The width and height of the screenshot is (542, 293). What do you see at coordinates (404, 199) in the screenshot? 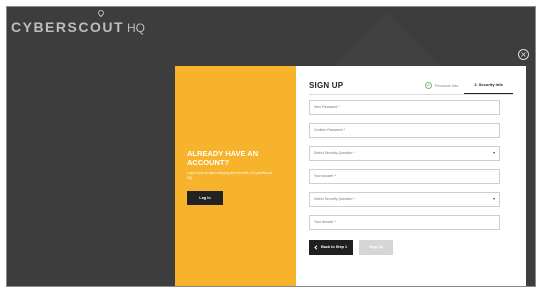
I see `security-question-select-2: Select Security Question *` at bounding box center [404, 199].